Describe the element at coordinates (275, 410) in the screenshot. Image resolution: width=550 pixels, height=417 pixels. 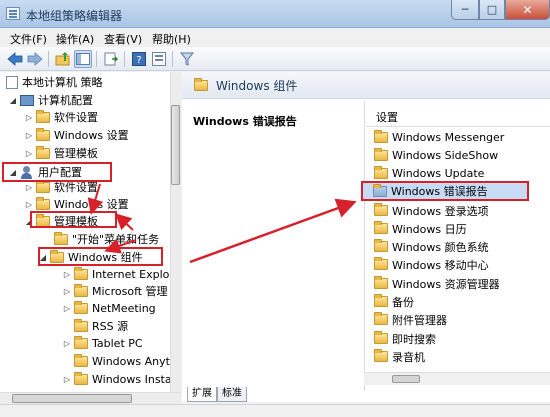
I see `status-bar` at that location.